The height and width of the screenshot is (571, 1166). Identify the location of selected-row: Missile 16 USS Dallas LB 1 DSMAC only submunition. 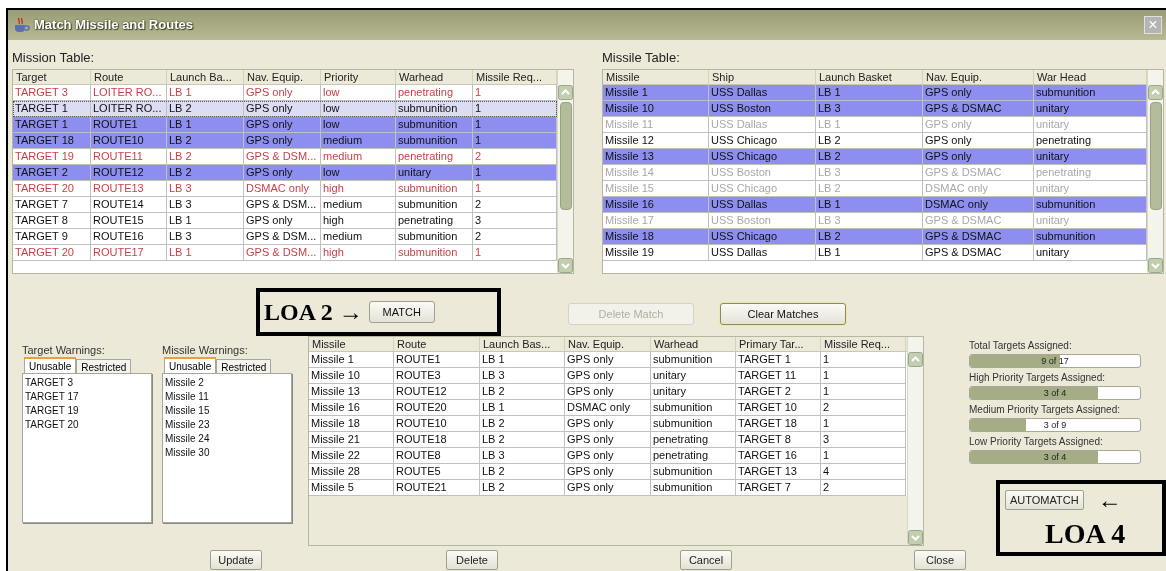
(875, 205).